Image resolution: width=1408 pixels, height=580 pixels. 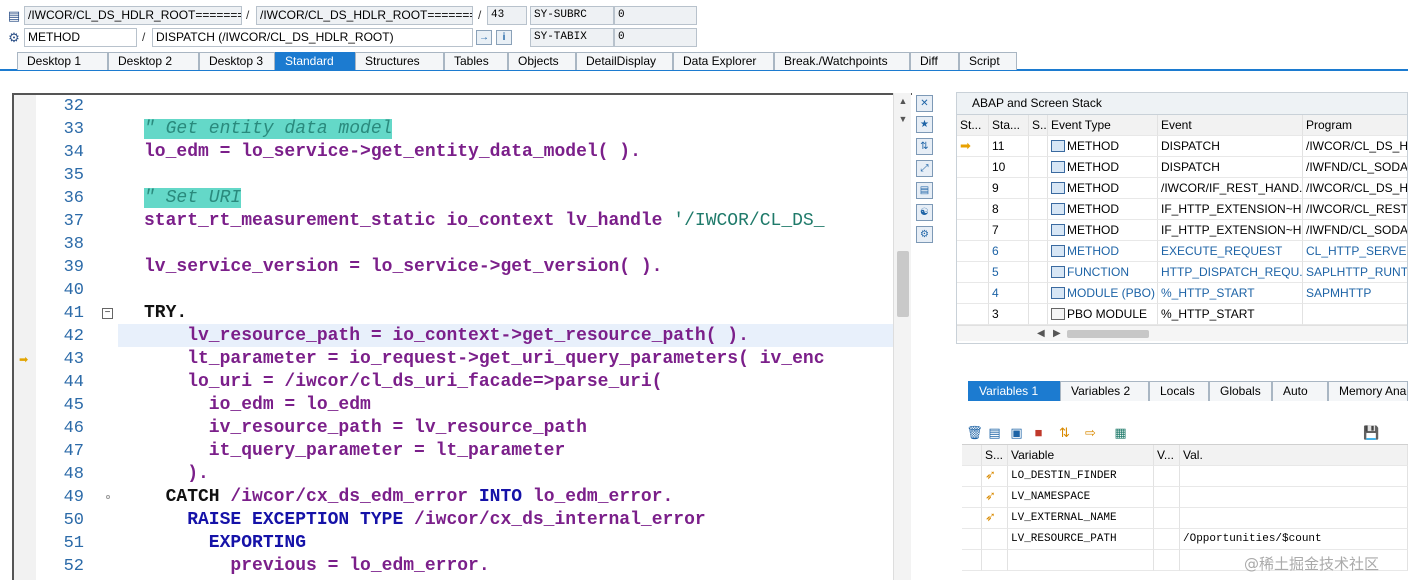 I want to click on tool-settings-icon: ⚙, so click(x=924, y=234).